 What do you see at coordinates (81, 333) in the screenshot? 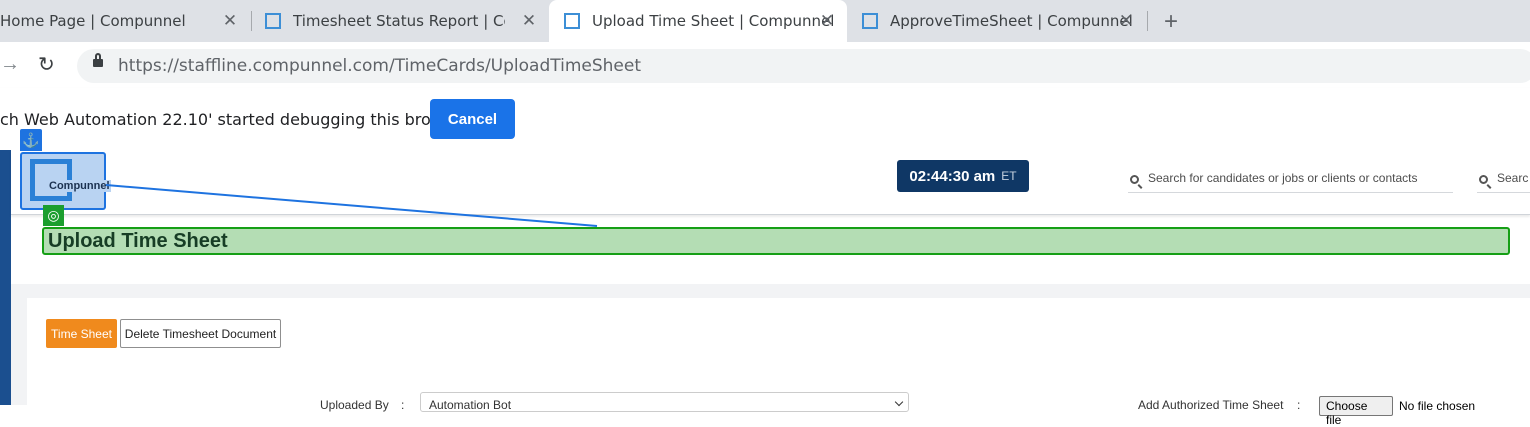
I see `tab-time-sheet: Time Sheet` at bounding box center [81, 333].